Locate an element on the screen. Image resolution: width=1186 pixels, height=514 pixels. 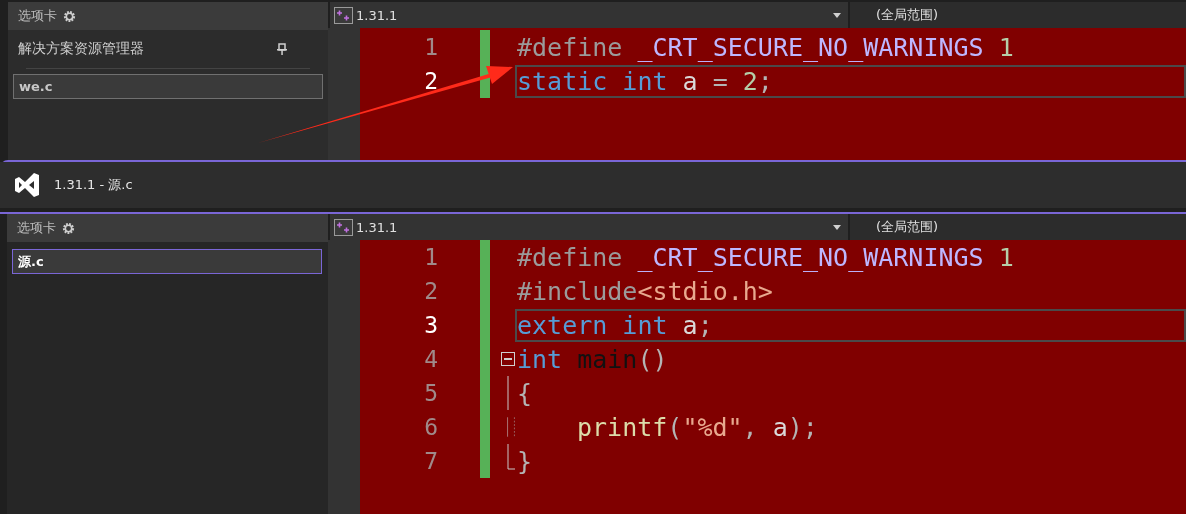
code-line: printf("%d", a); is located at coordinates (697, 427).